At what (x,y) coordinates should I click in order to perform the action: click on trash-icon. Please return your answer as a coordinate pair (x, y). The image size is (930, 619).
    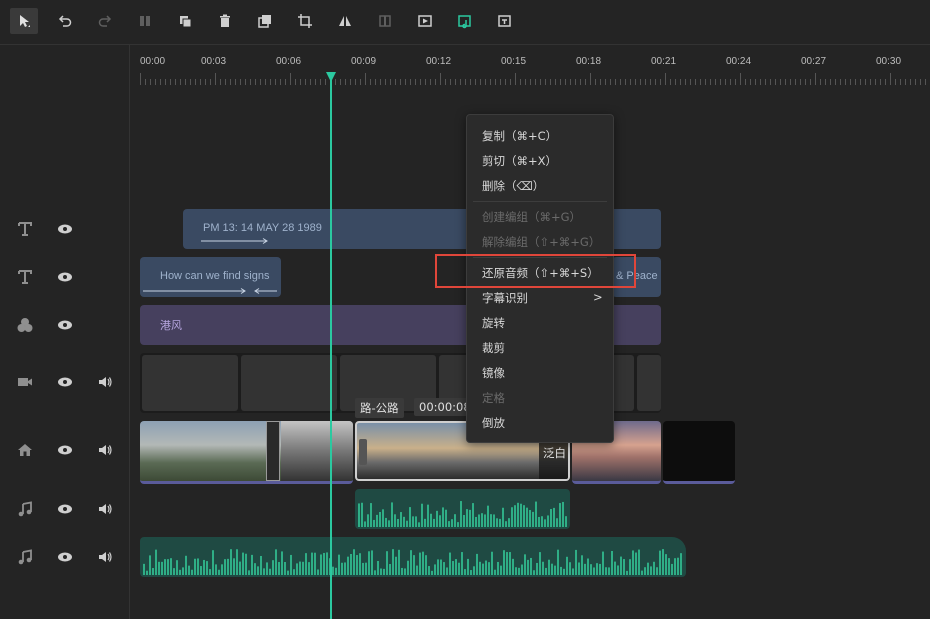
    Looking at the image, I should click on (225, 20).